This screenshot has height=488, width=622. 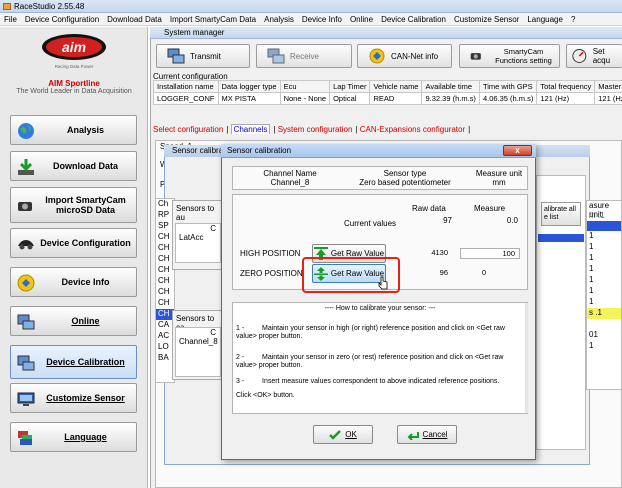 What do you see at coordinates (315, 129) in the screenshot?
I see `tab-system-configuration: System configuration` at bounding box center [315, 129].